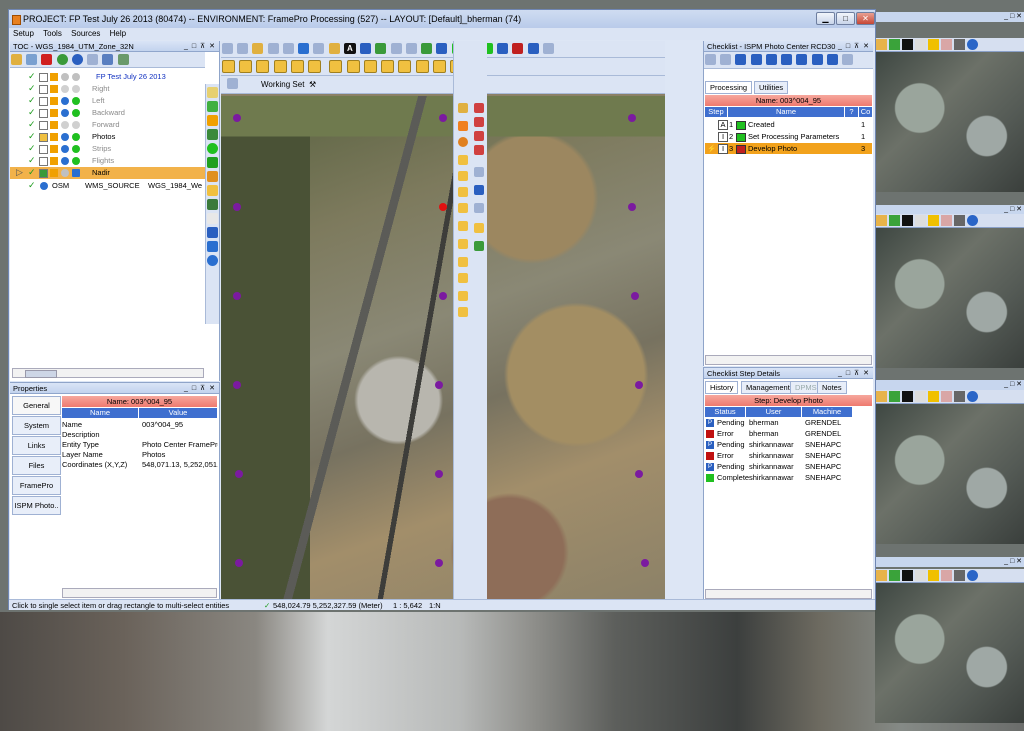  Describe the element at coordinates (108, 161) in the screenshot. I see `toc-layer-flights: ✓ Flights` at that location.